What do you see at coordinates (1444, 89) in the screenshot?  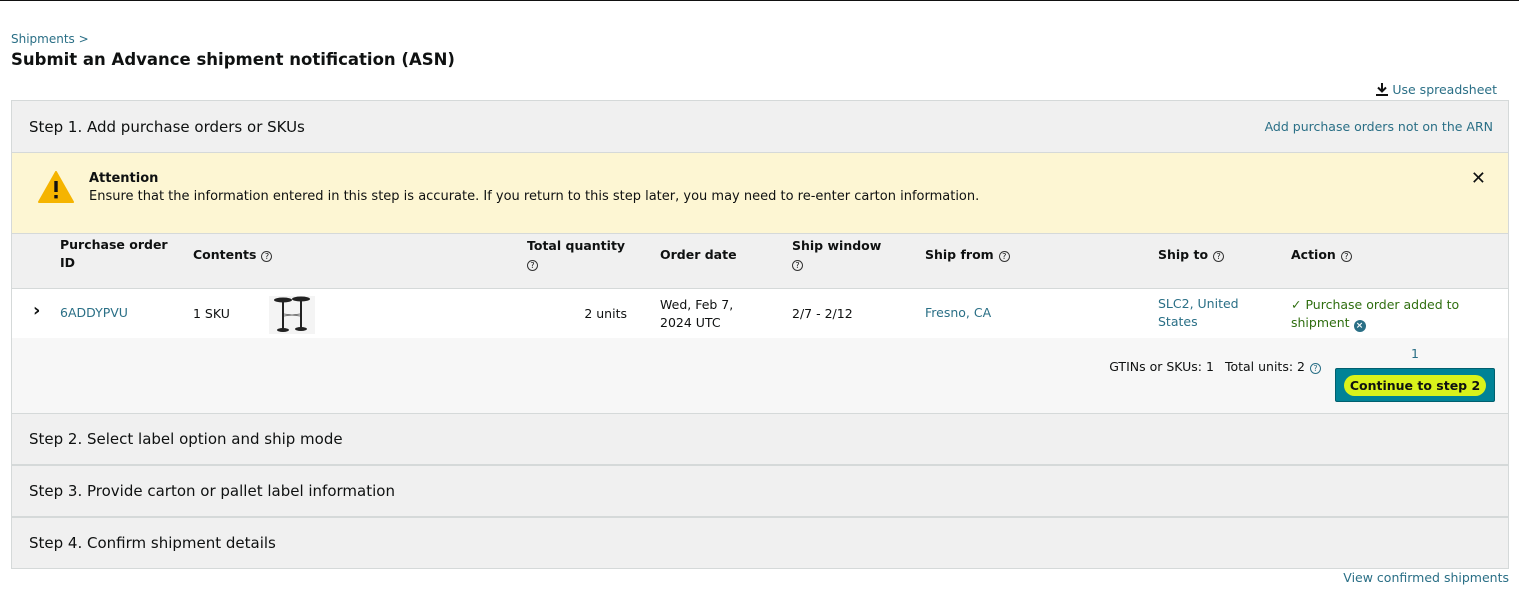 I see `use-spreadsheet-label: Use spreadsheet` at bounding box center [1444, 89].